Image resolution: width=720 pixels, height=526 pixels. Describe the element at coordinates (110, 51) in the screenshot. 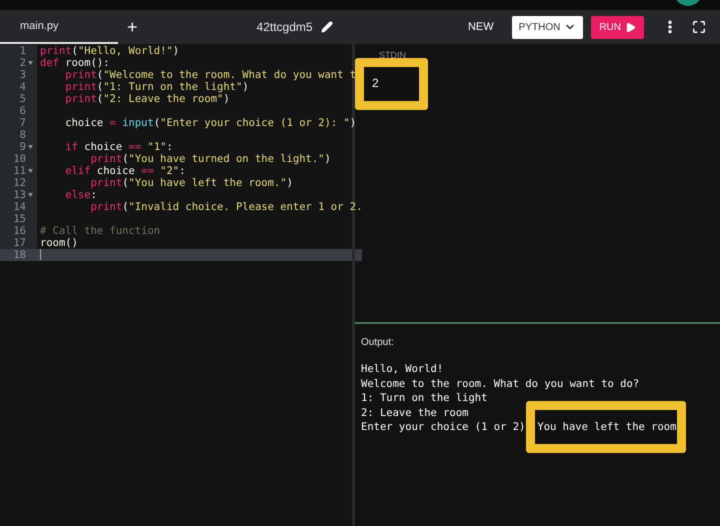

I see `code-line: print("Hello, World!")` at that location.